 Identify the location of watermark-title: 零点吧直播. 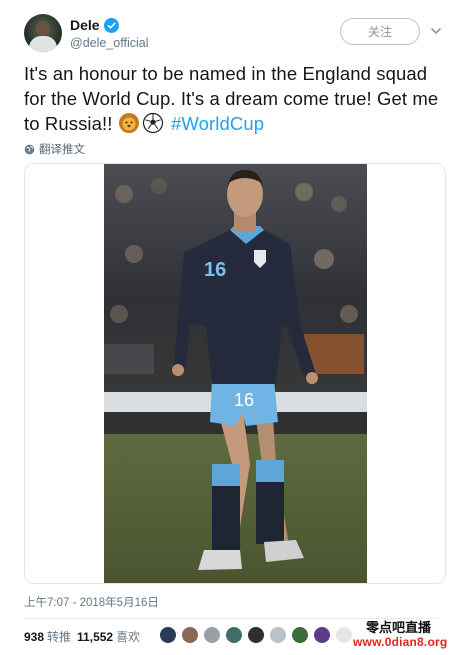
(399, 627).